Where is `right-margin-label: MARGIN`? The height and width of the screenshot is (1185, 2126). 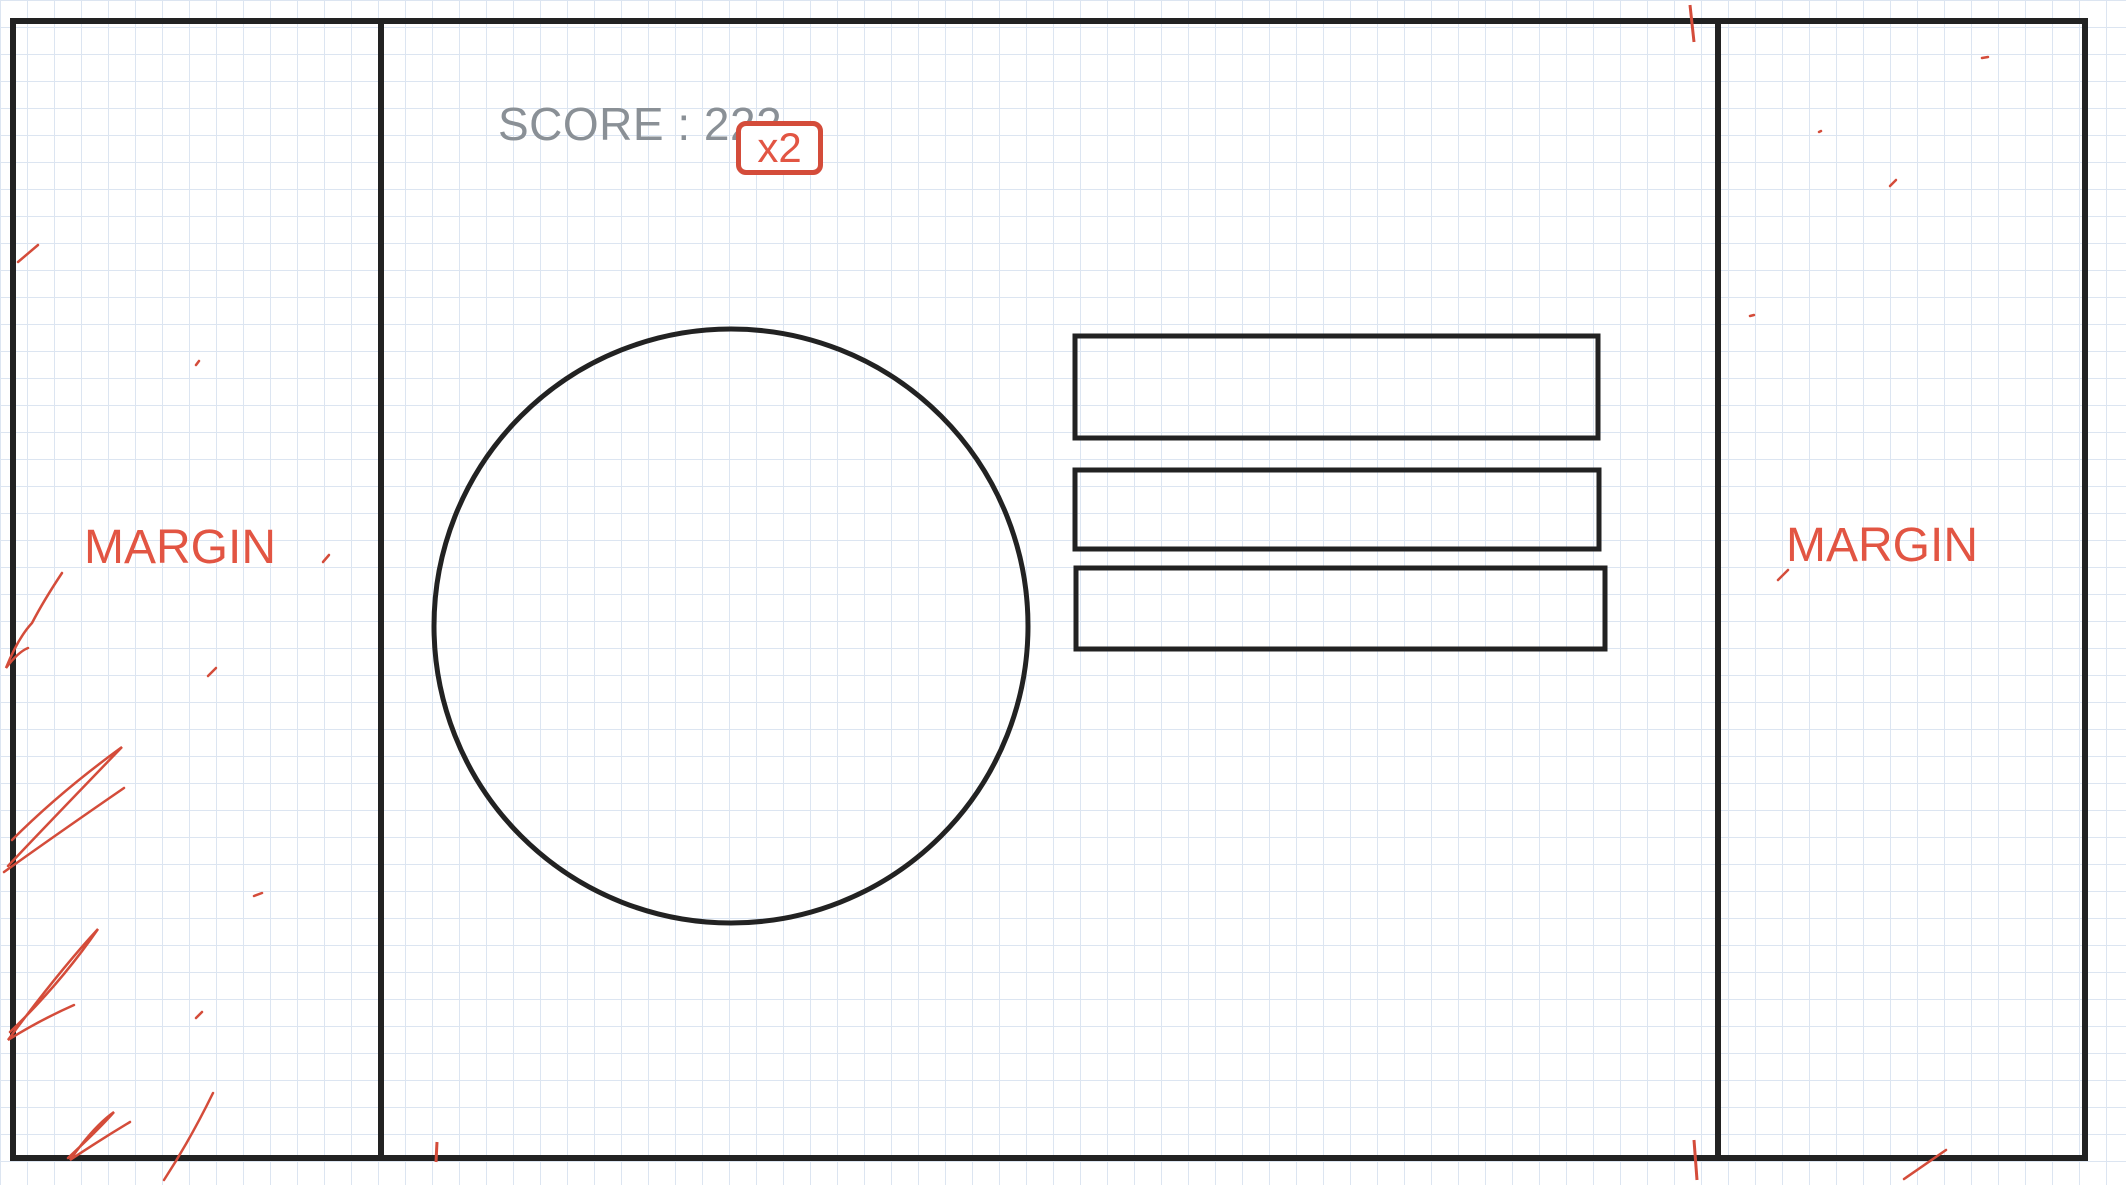 right-margin-label: MARGIN is located at coordinates (1882, 545).